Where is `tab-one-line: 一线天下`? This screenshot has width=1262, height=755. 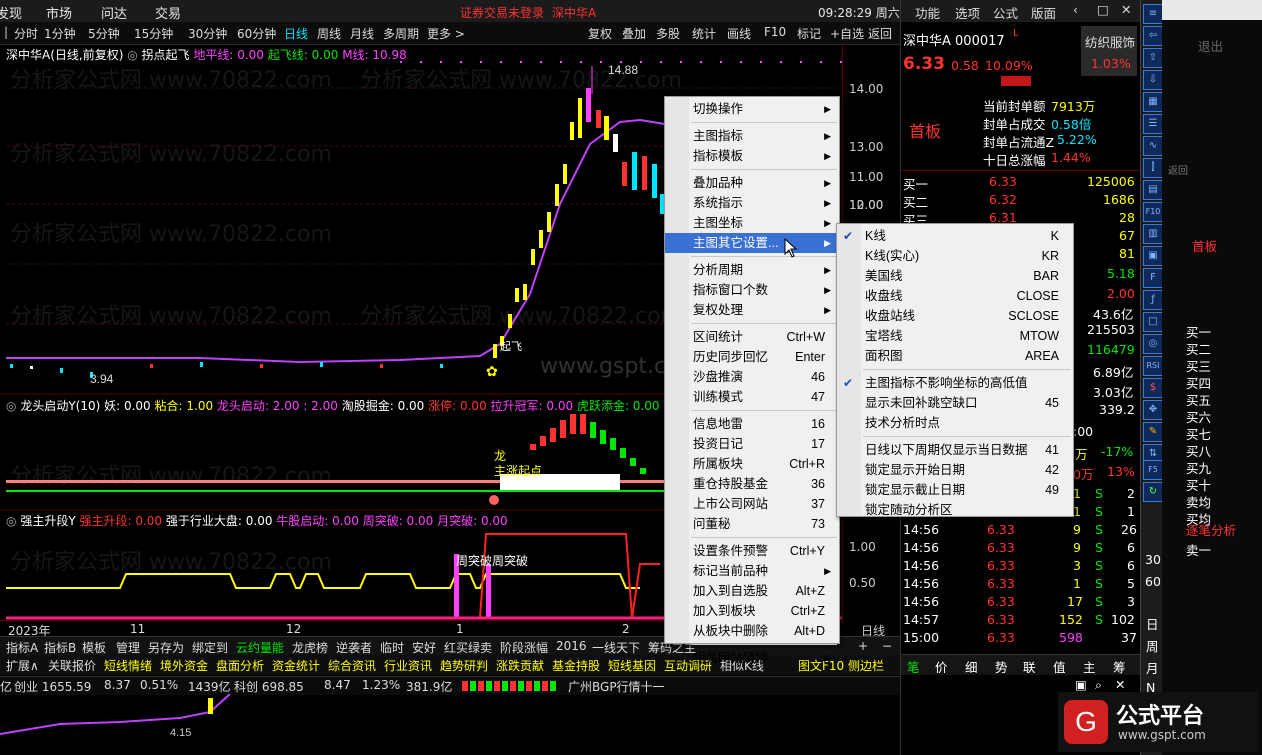
tab-one-line: 一线天下 is located at coordinates (616, 647).